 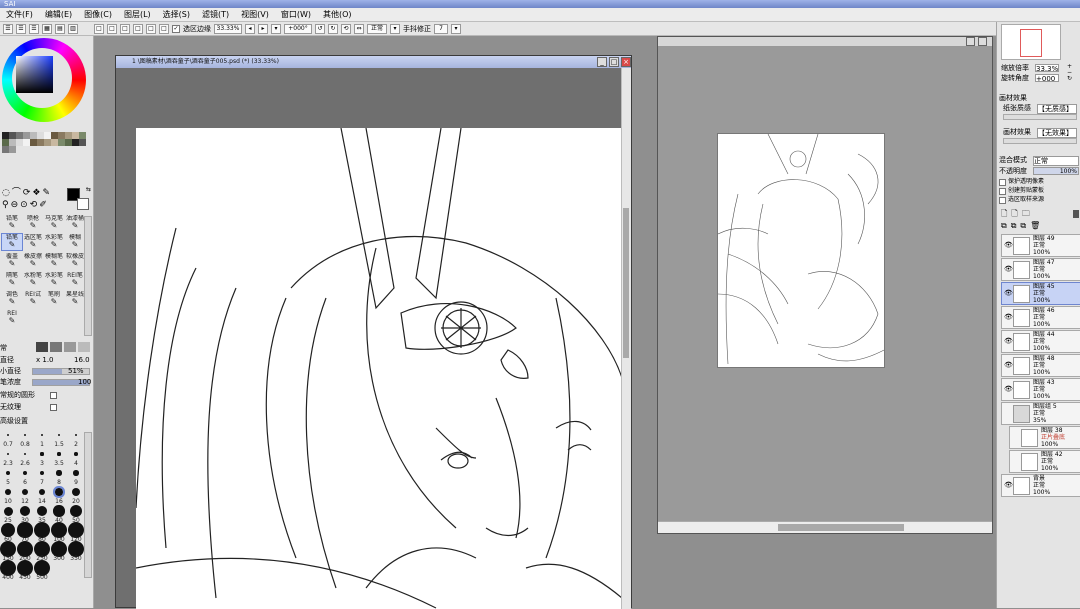 What do you see at coordinates (47, 28) in the screenshot?
I see `grid-view-icon: ▦` at bounding box center [47, 28].